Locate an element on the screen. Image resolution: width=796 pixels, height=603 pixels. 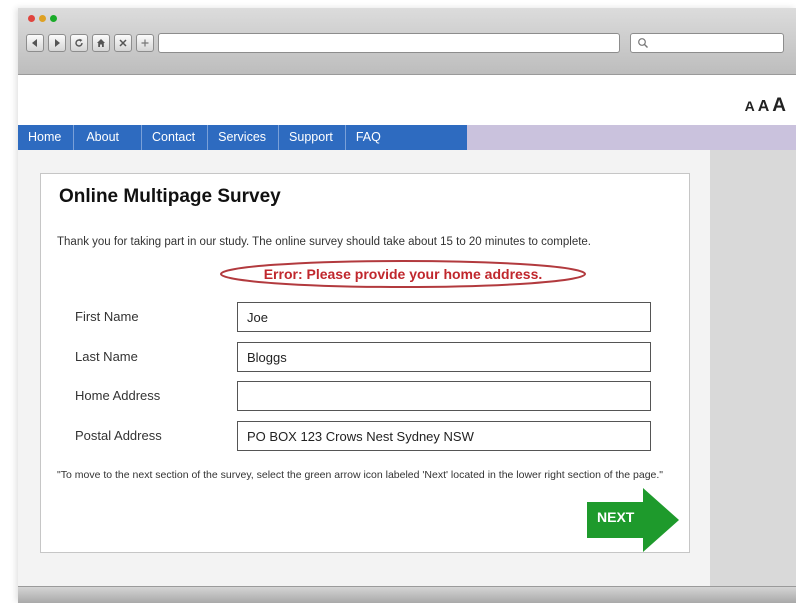
nav-item-services: Services is located at coordinates (244, 137).